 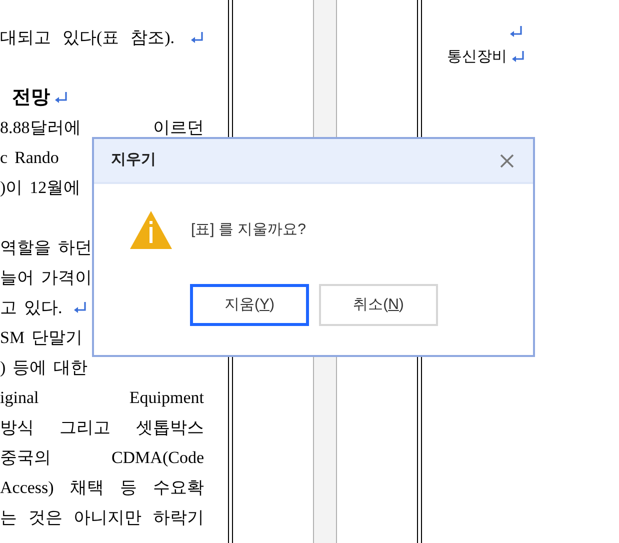 What do you see at coordinates (3, 368) in the screenshot?
I see `document-text: )` at bounding box center [3, 368].